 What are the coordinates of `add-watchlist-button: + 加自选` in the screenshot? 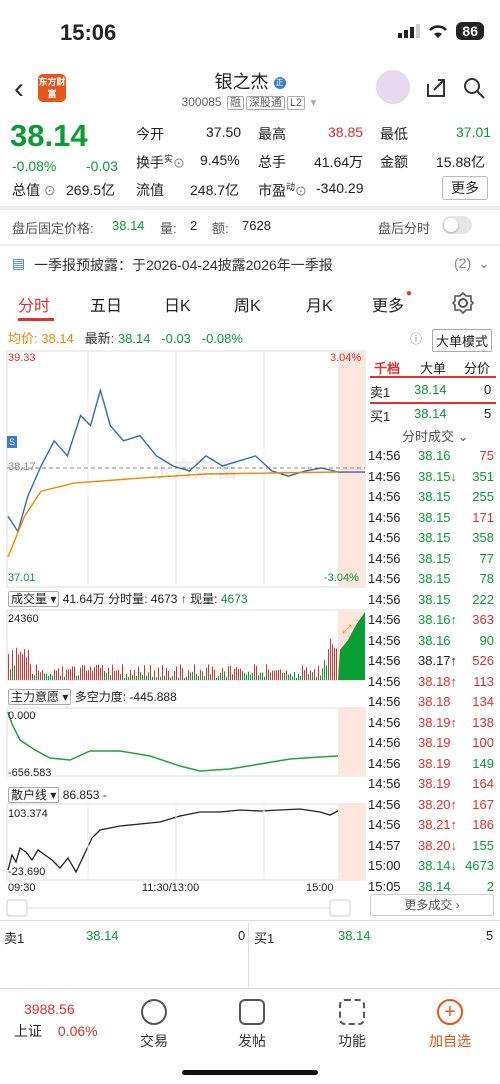 It's located at (450, 1025).